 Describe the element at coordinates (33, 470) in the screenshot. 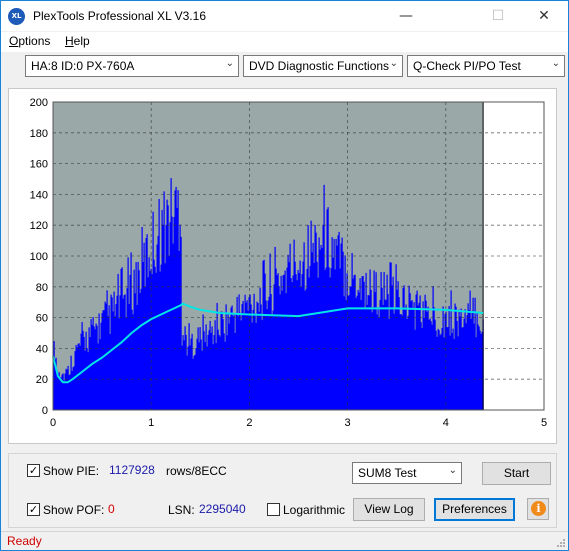

I see `show-pie-checkbox: ✓` at that location.